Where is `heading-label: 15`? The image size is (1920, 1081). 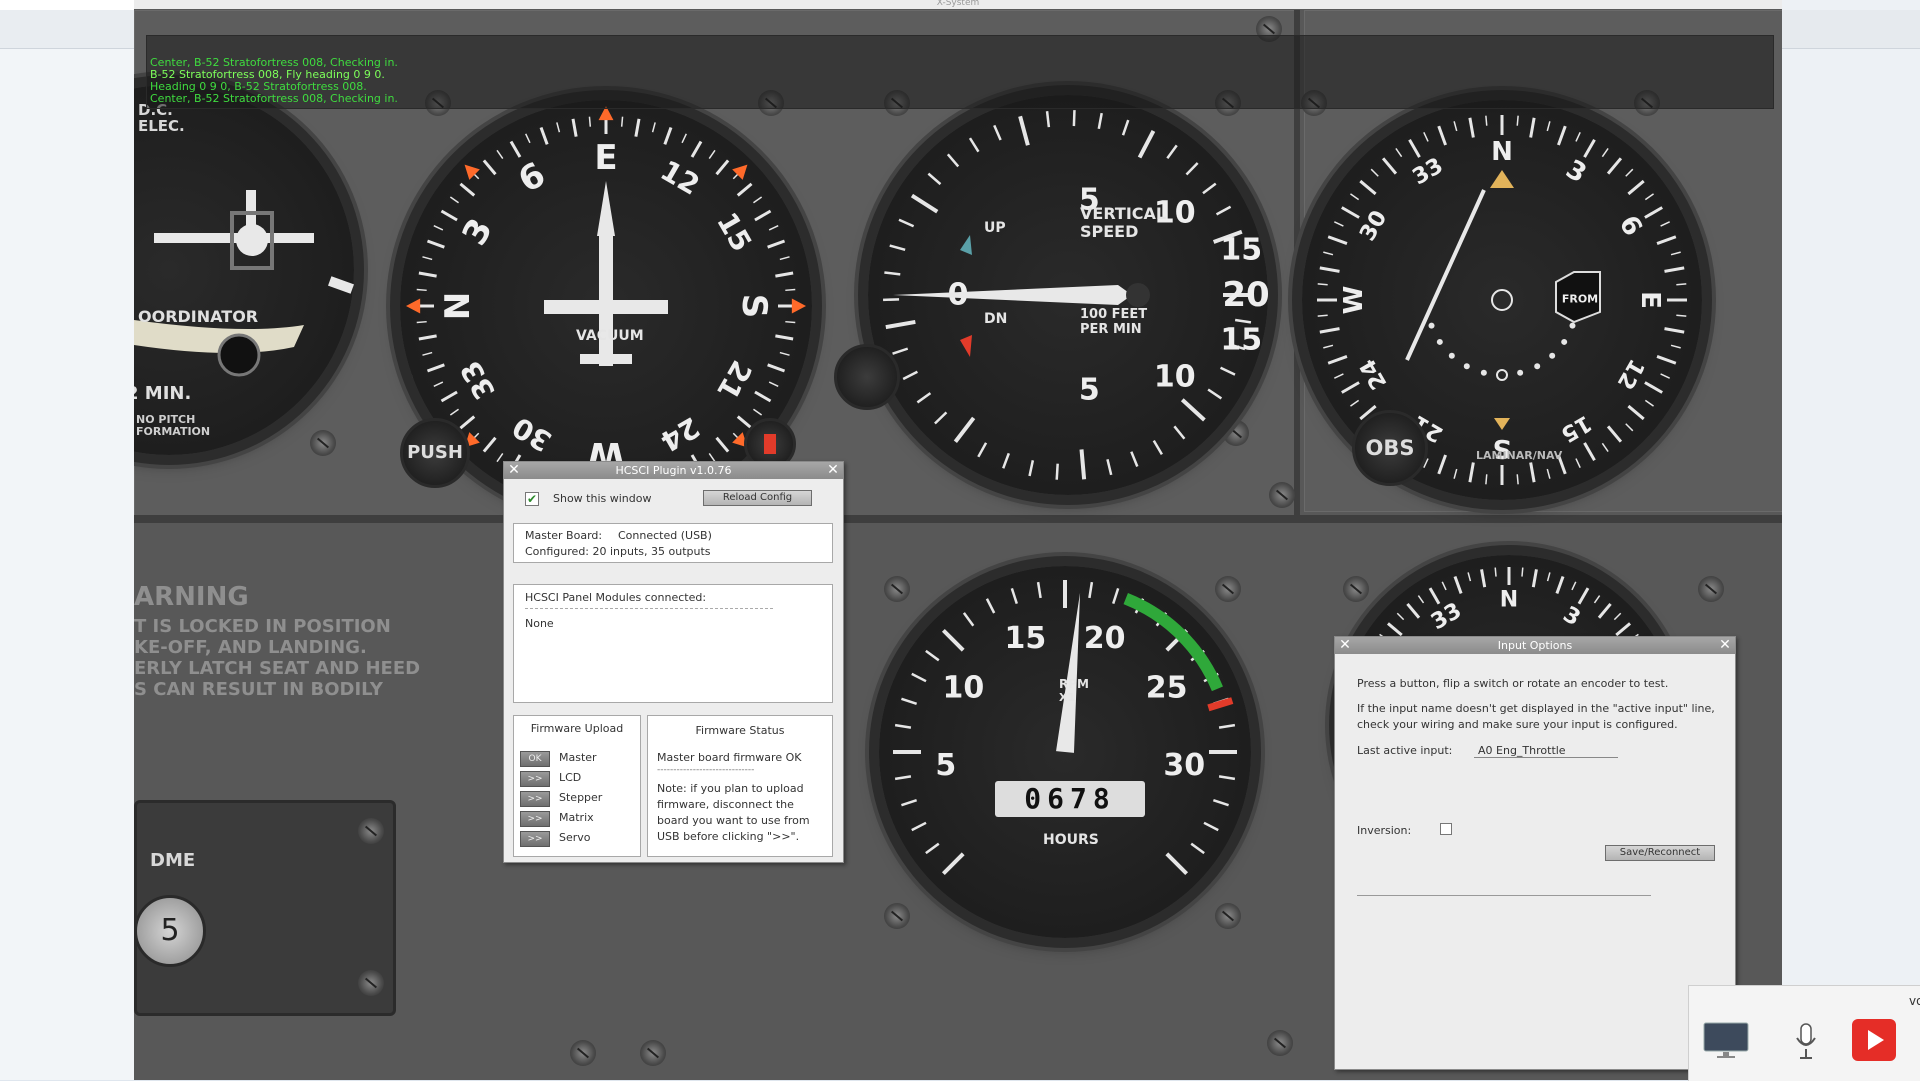
heading-label: 15 is located at coordinates (734, 232).